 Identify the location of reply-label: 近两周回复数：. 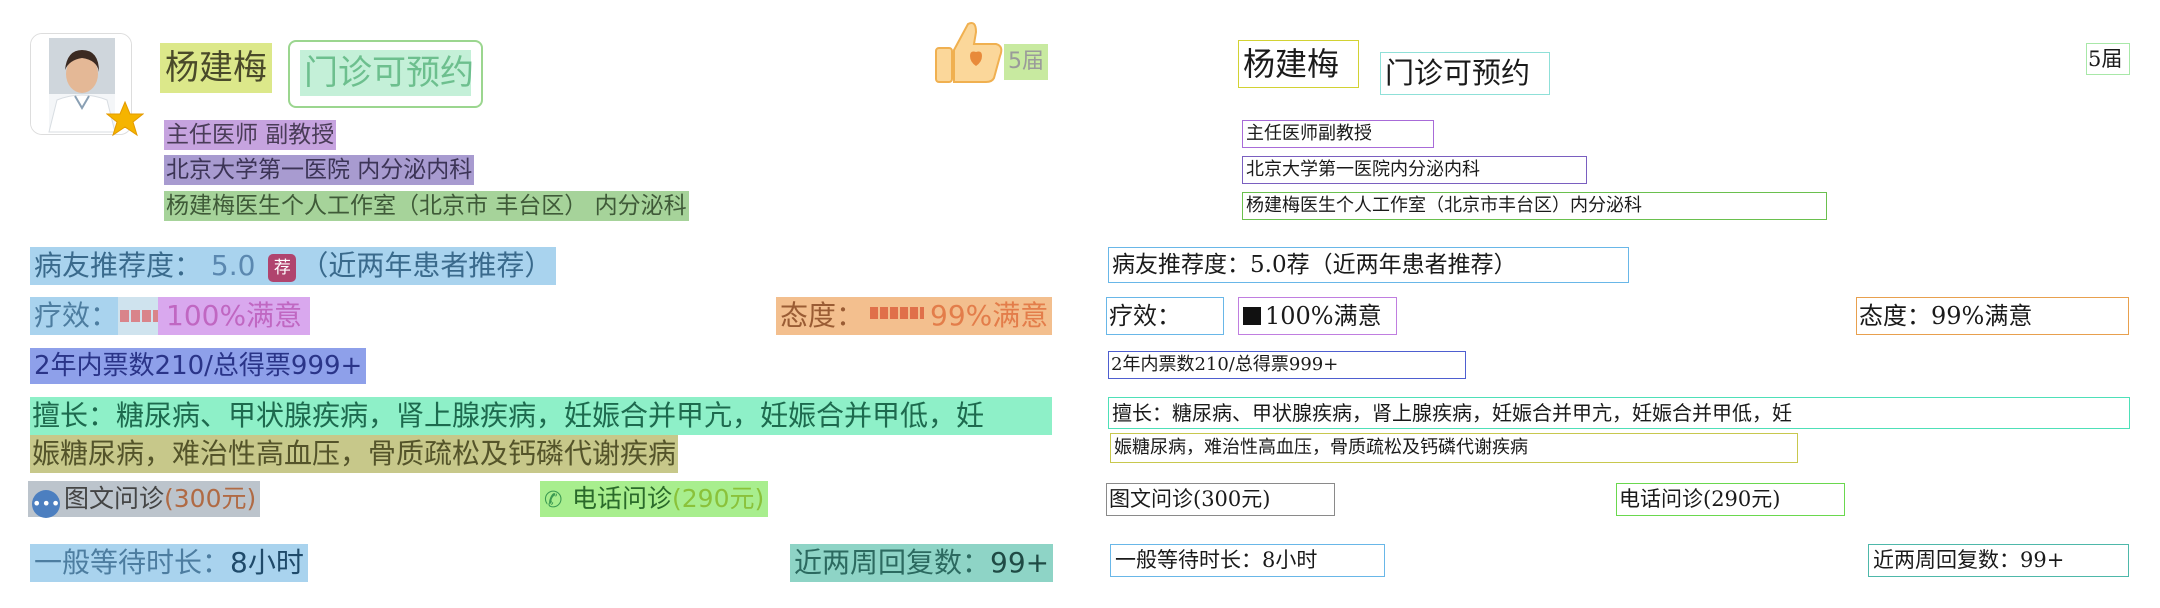
(892, 562).